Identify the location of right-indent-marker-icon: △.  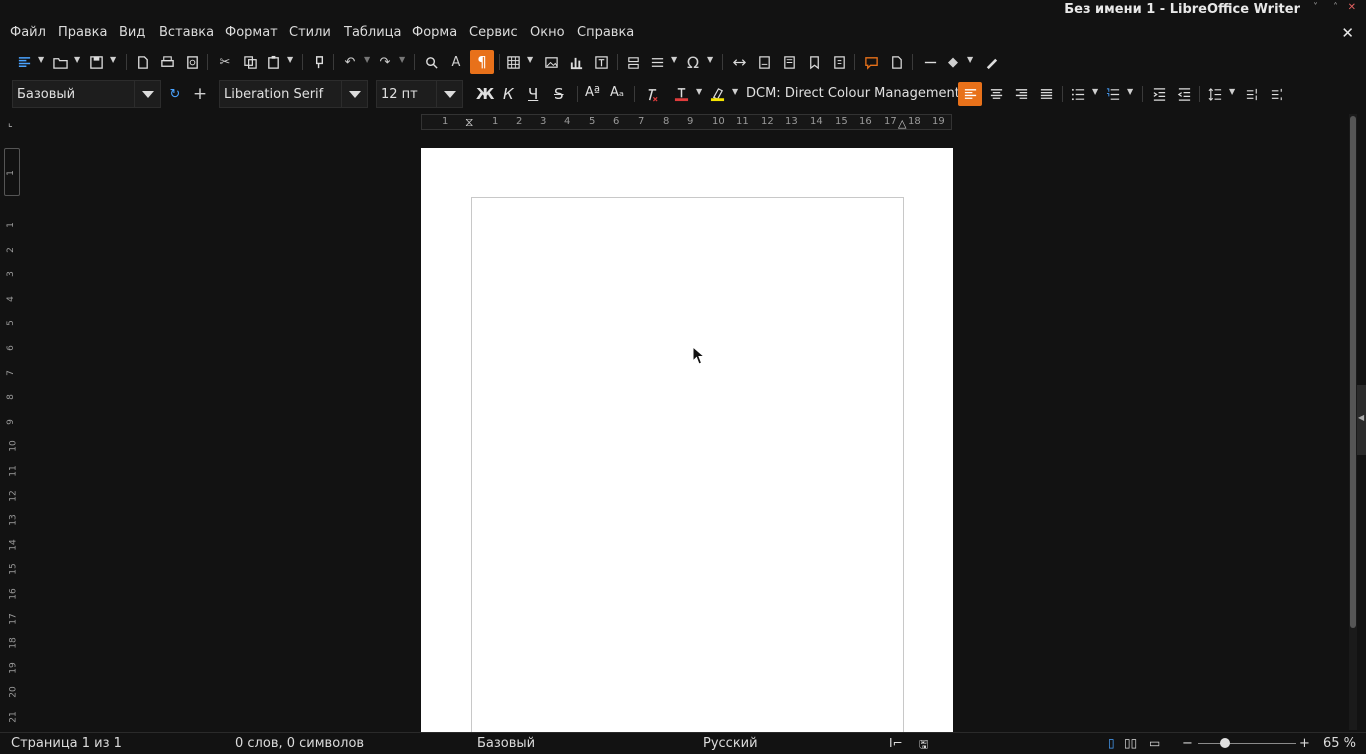
(902, 123).